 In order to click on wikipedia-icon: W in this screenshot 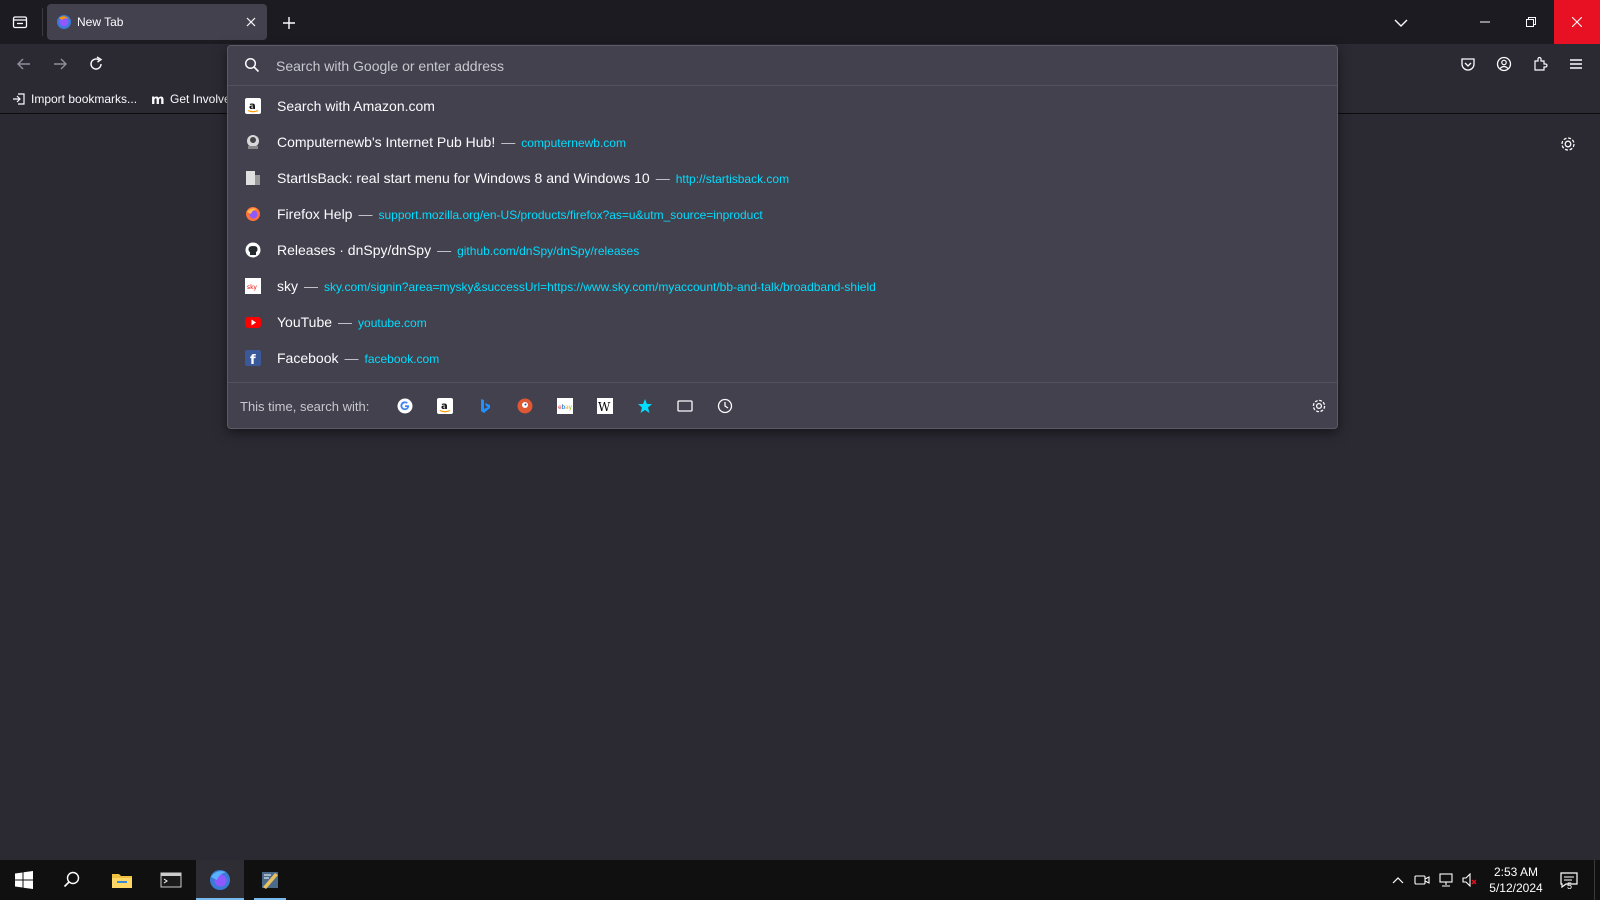, I will do `click(605, 406)`.